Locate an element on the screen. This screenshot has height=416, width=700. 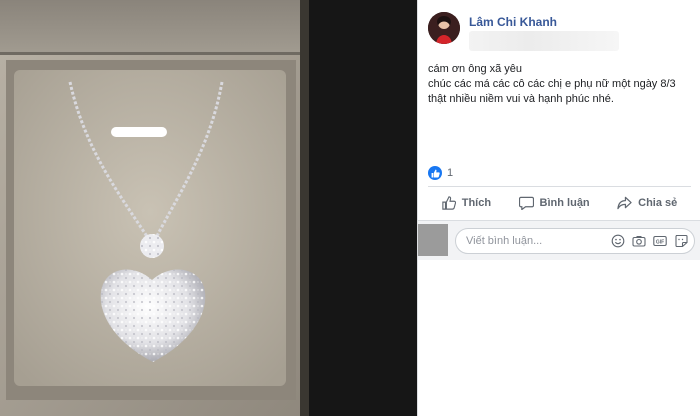
viewer-avatar is located at coordinates (433, 240).